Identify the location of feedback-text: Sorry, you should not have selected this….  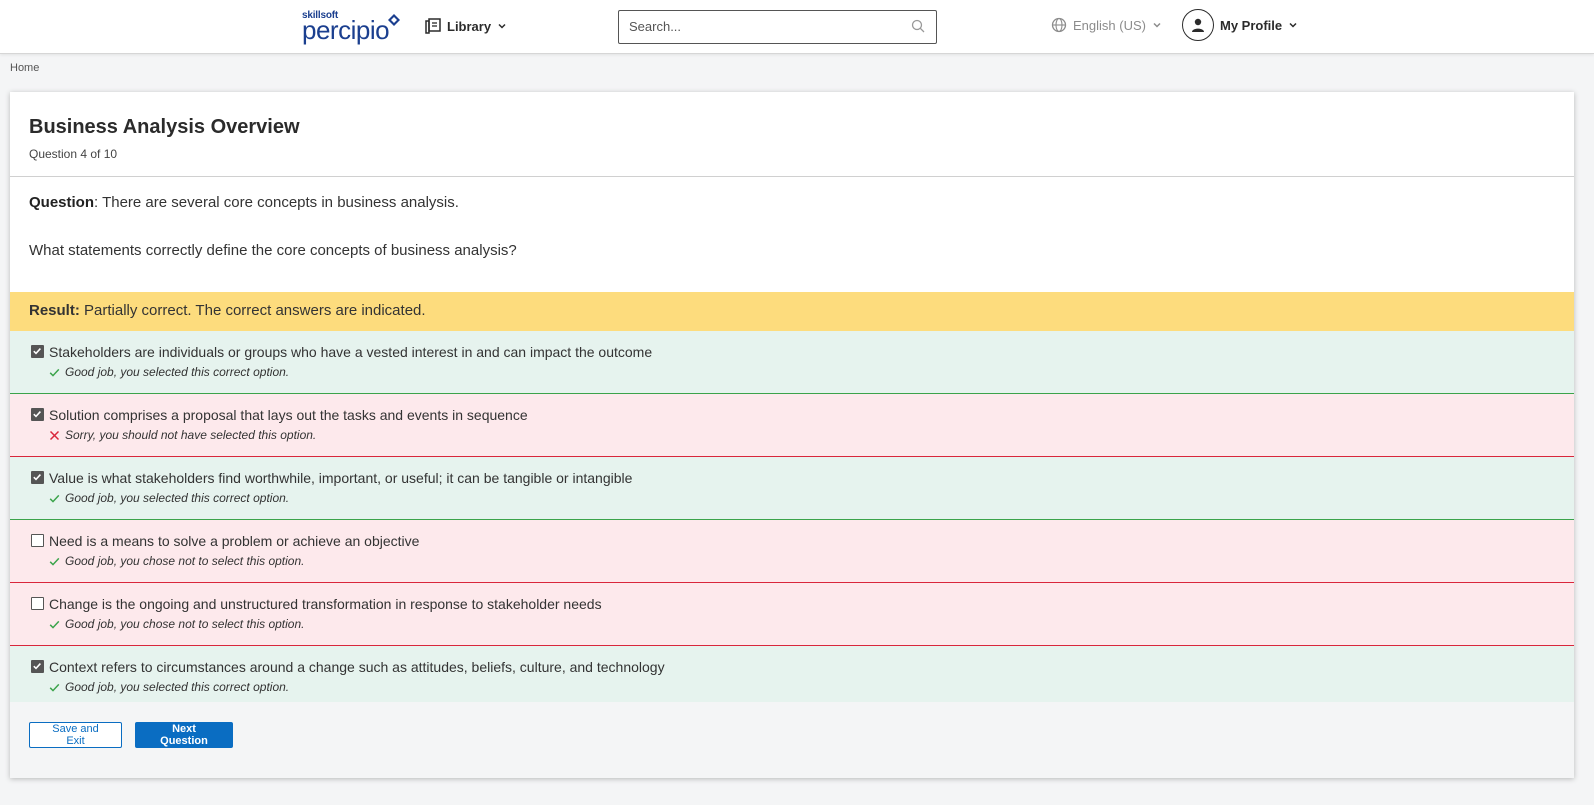
(191, 435).